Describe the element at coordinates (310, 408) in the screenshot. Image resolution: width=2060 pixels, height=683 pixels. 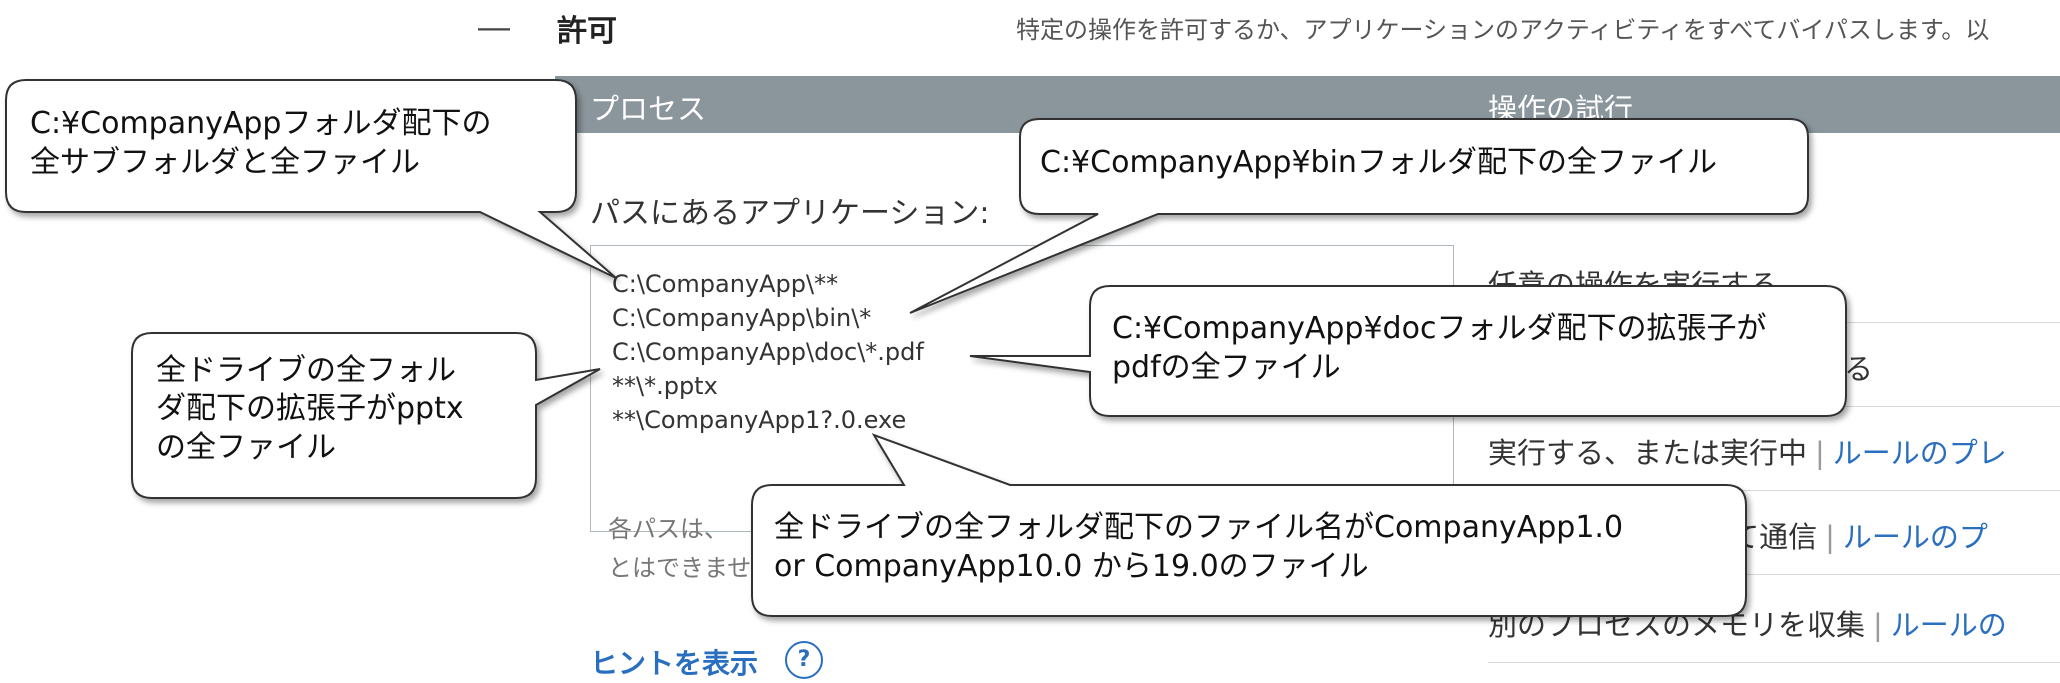
I see `callout-pptx-line2: ダ配下の拡張子がpptx` at that location.